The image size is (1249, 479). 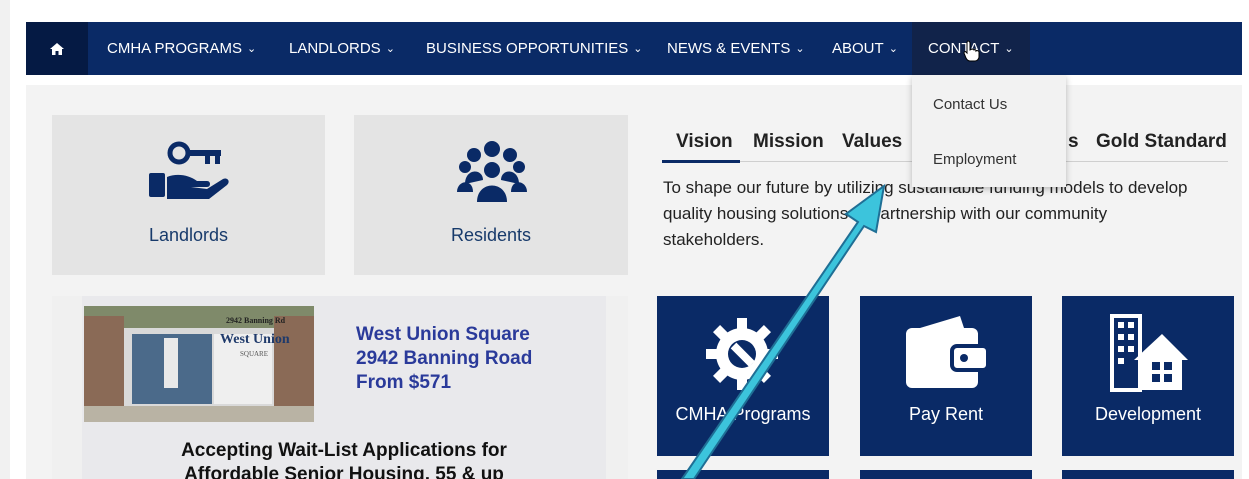 I want to click on tile-label: Residents, so click(x=491, y=235).